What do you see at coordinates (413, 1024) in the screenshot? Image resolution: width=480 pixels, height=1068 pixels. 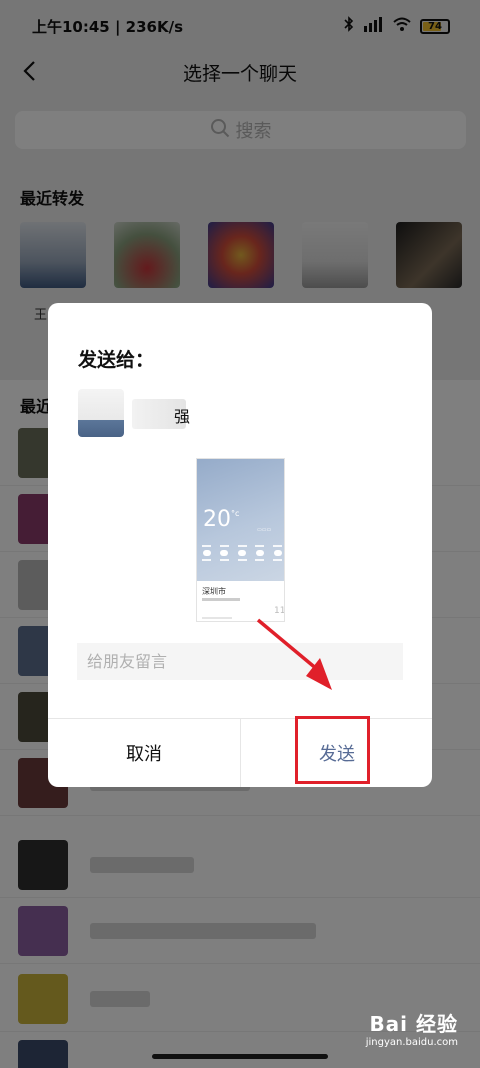 I see `watermark-logo: Bai 经验` at bounding box center [413, 1024].